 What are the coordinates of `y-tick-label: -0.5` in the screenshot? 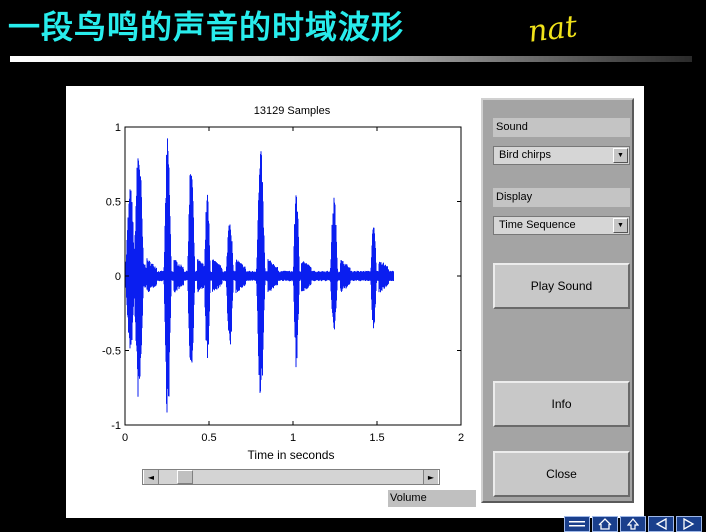 It's located at (111, 352).